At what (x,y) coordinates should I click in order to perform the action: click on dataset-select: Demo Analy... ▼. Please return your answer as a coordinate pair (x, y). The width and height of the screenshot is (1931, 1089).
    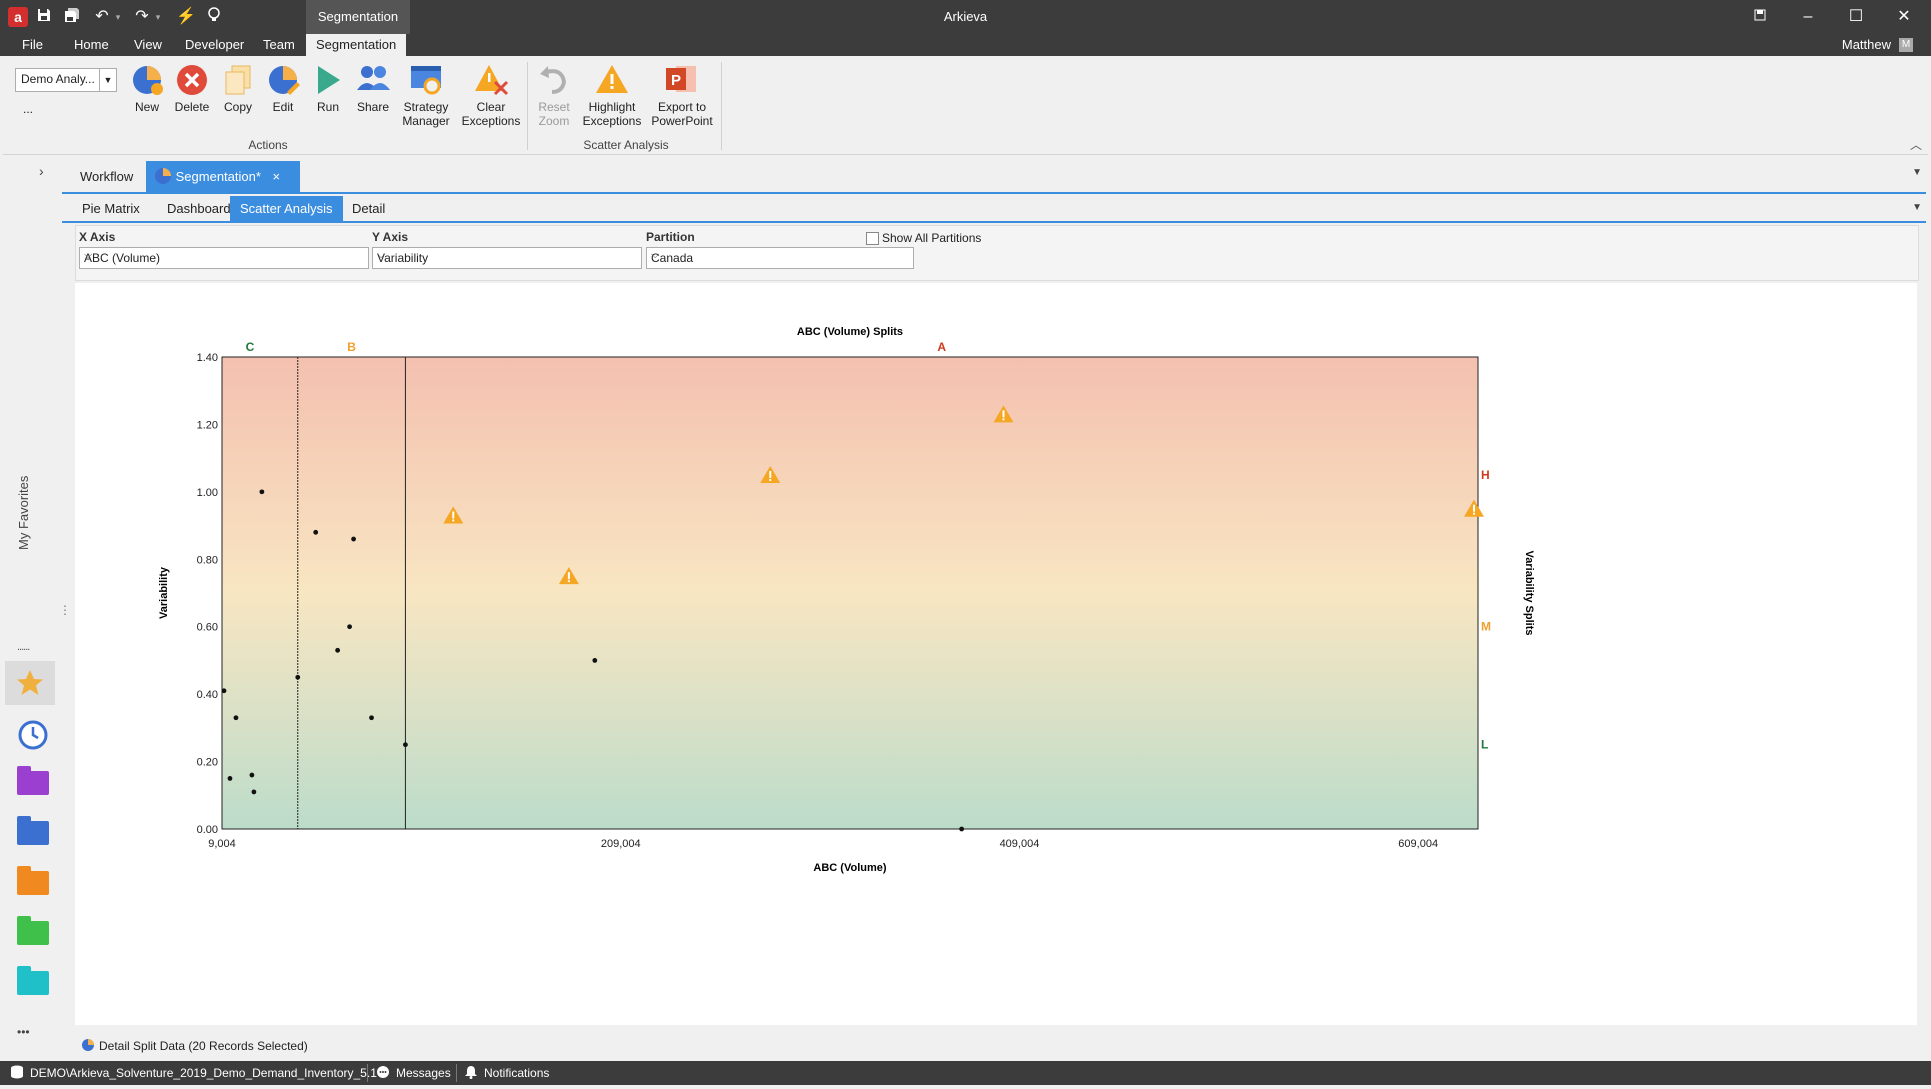
    Looking at the image, I should click on (66, 80).